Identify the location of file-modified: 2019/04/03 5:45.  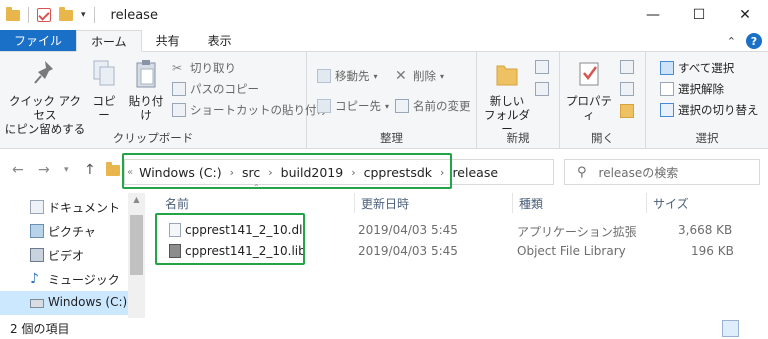
(408, 230).